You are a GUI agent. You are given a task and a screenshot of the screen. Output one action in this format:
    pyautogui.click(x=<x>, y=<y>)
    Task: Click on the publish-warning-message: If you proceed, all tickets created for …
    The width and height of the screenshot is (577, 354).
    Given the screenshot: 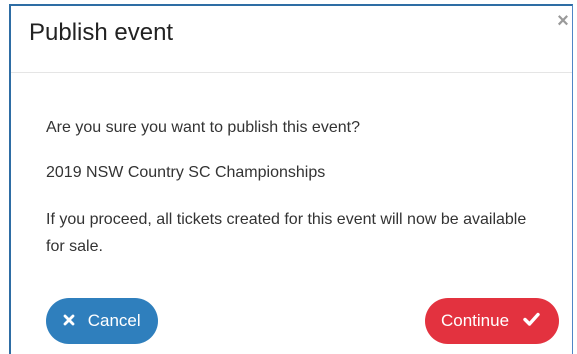 What is the action you would take?
    pyautogui.click(x=286, y=233)
    